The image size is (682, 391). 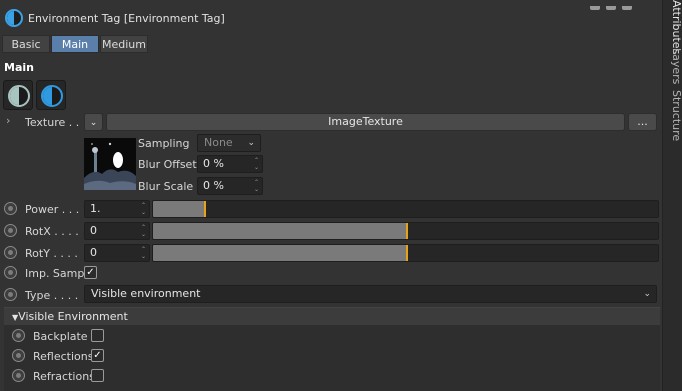 What do you see at coordinates (230, 164) in the screenshot?
I see `blur-offset-field: 0 % ⌃ ⌄` at bounding box center [230, 164].